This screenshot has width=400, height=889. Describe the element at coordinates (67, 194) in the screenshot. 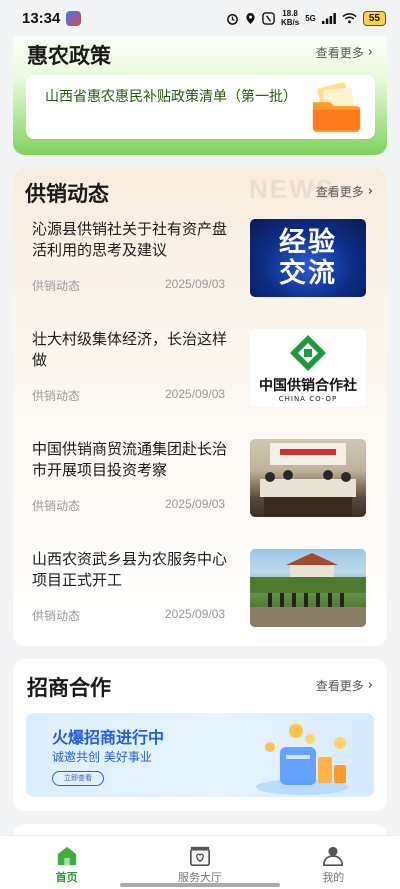

I see `news-section-title: 供销动态` at that location.